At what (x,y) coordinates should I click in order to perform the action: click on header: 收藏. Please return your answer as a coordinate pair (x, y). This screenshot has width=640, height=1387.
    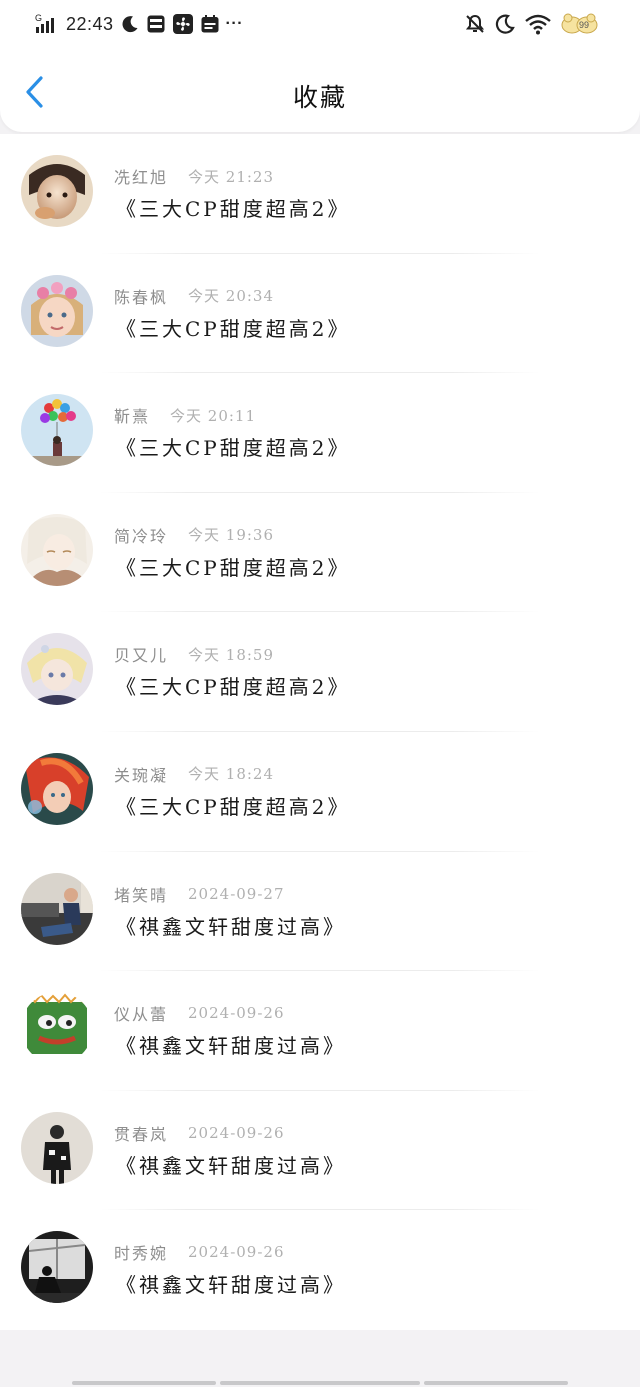
    Looking at the image, I should click on (320, 91).